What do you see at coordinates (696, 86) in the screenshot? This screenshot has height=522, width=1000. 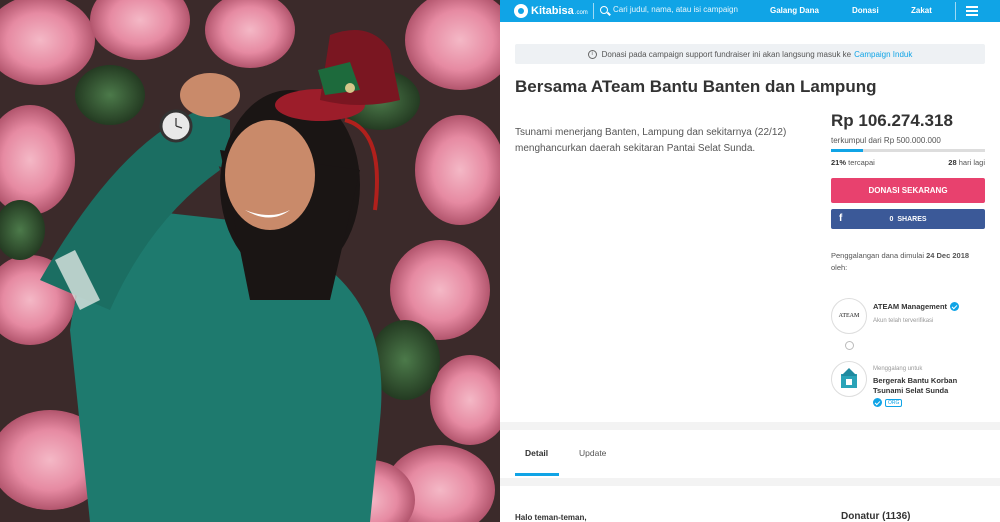 I see `campaign-title: Bersama ATeam Bantu Banten dan Lampung` at bounding box center [696, 86].